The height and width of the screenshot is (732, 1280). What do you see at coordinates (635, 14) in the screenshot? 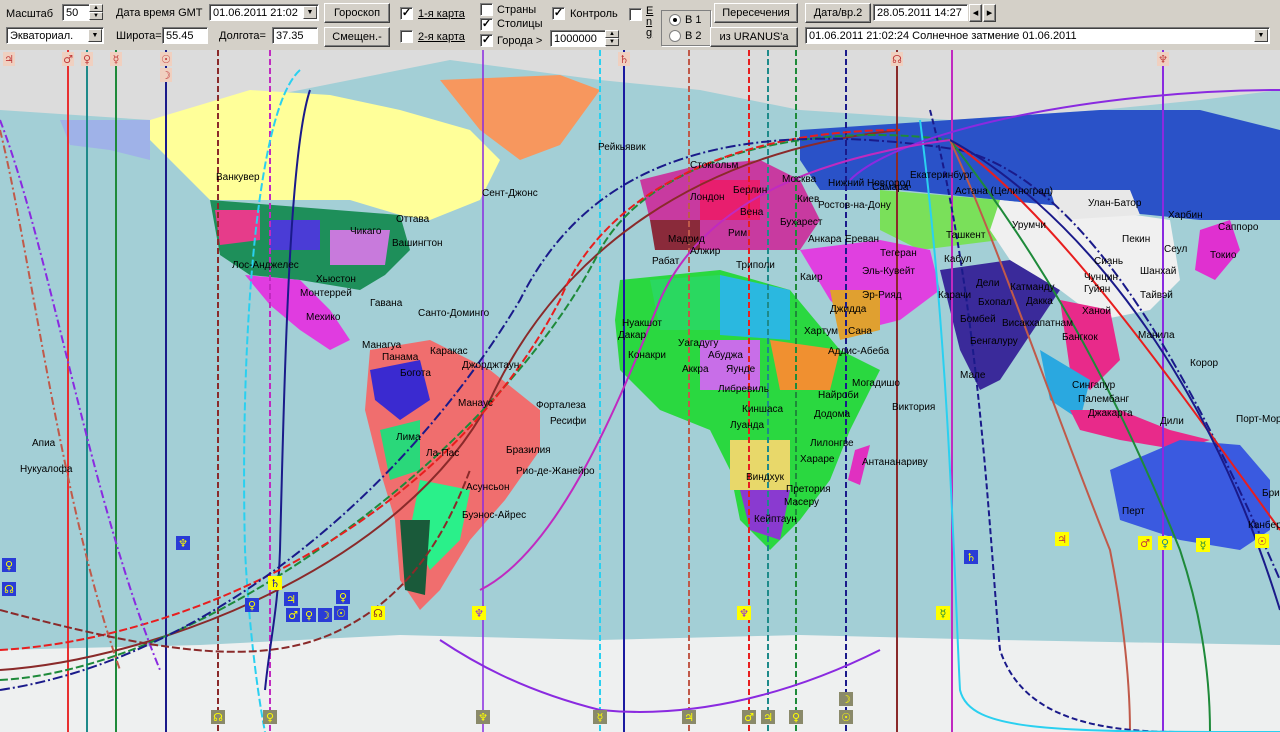
I see `eng-checkbox` at bounding box center [635, 14].